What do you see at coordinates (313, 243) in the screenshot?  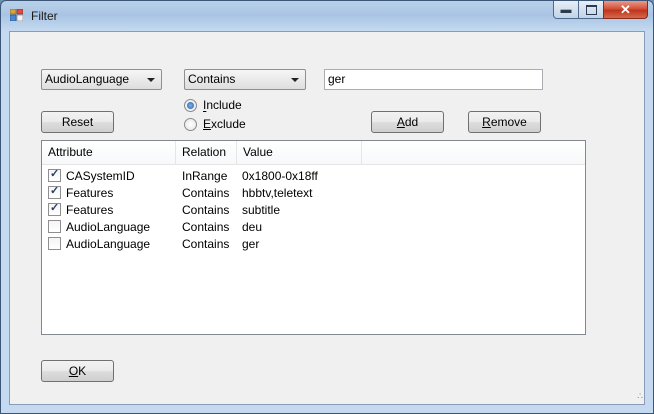 I see `table-row: AudioLanguage Contains ger` at bounding box center [313, 243].